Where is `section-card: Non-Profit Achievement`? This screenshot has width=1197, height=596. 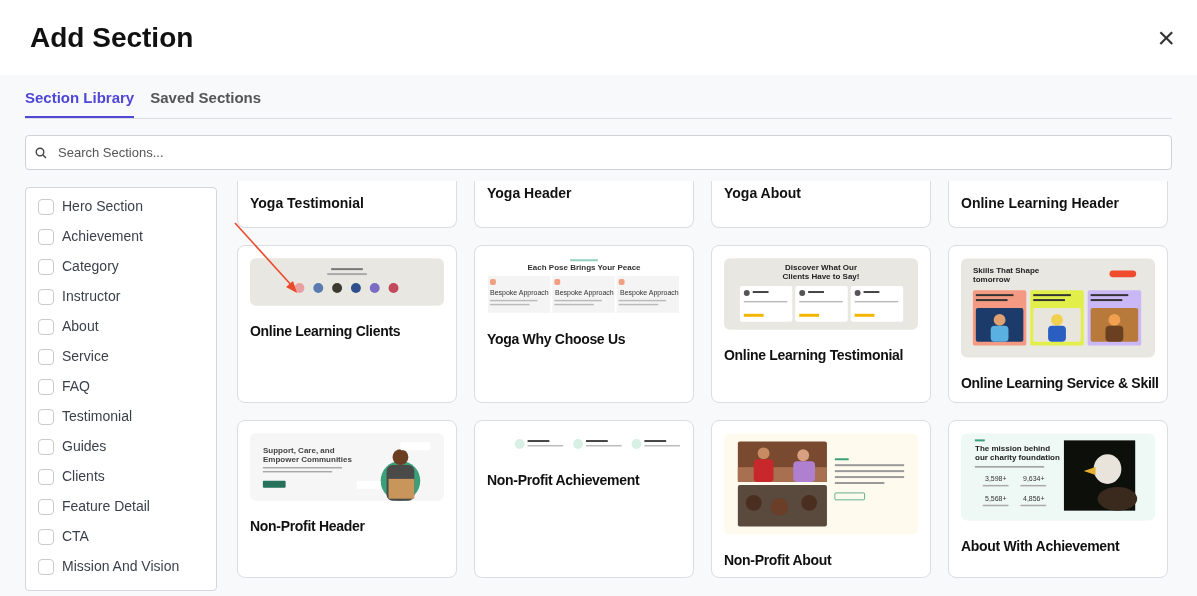 section-card: Non-Profit Achievement is located at coordinates (584, 498).